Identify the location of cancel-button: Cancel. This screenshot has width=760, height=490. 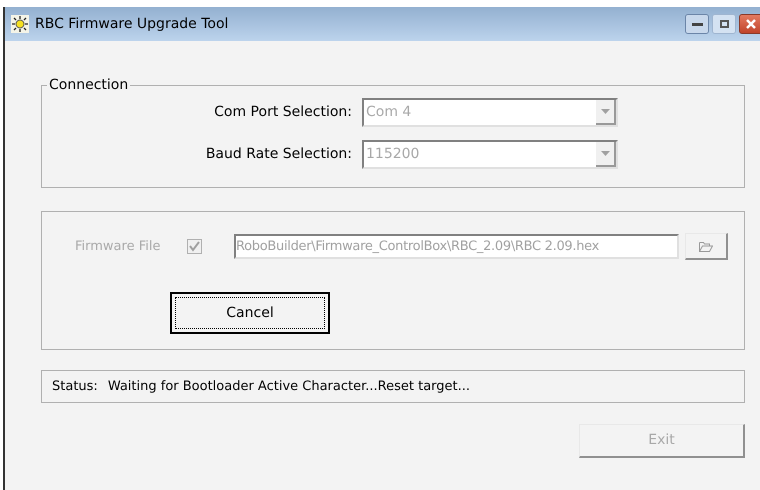
(250, 313).